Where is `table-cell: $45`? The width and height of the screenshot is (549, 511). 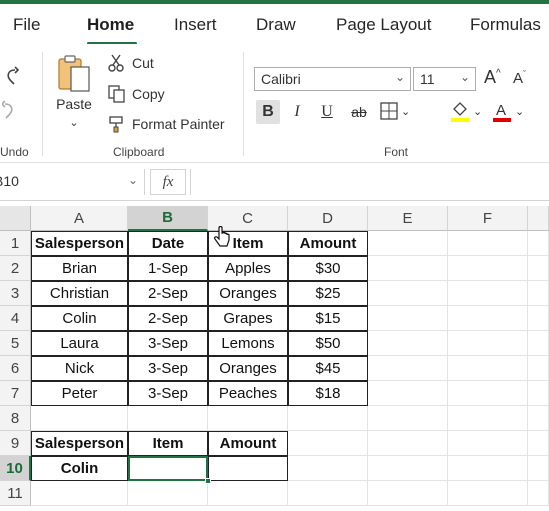 table-cell: $45 is located at coordinates (328, 368).